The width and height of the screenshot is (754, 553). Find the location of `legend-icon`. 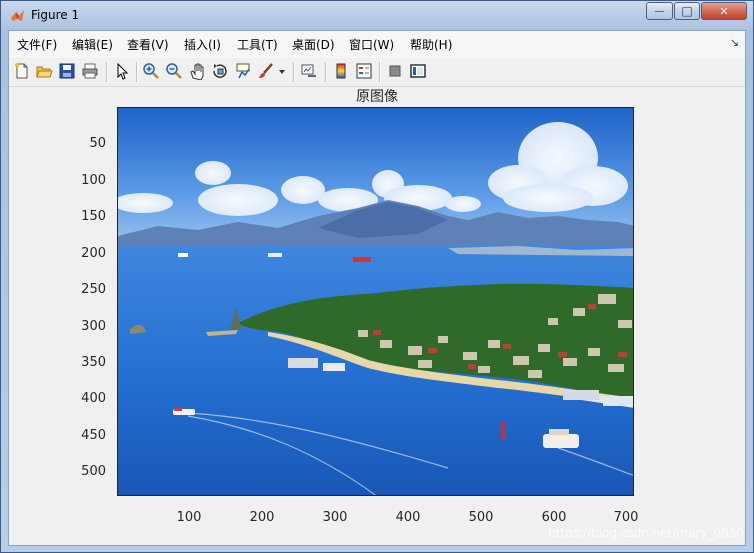

legend-icon is located at coordinates (364, 71).